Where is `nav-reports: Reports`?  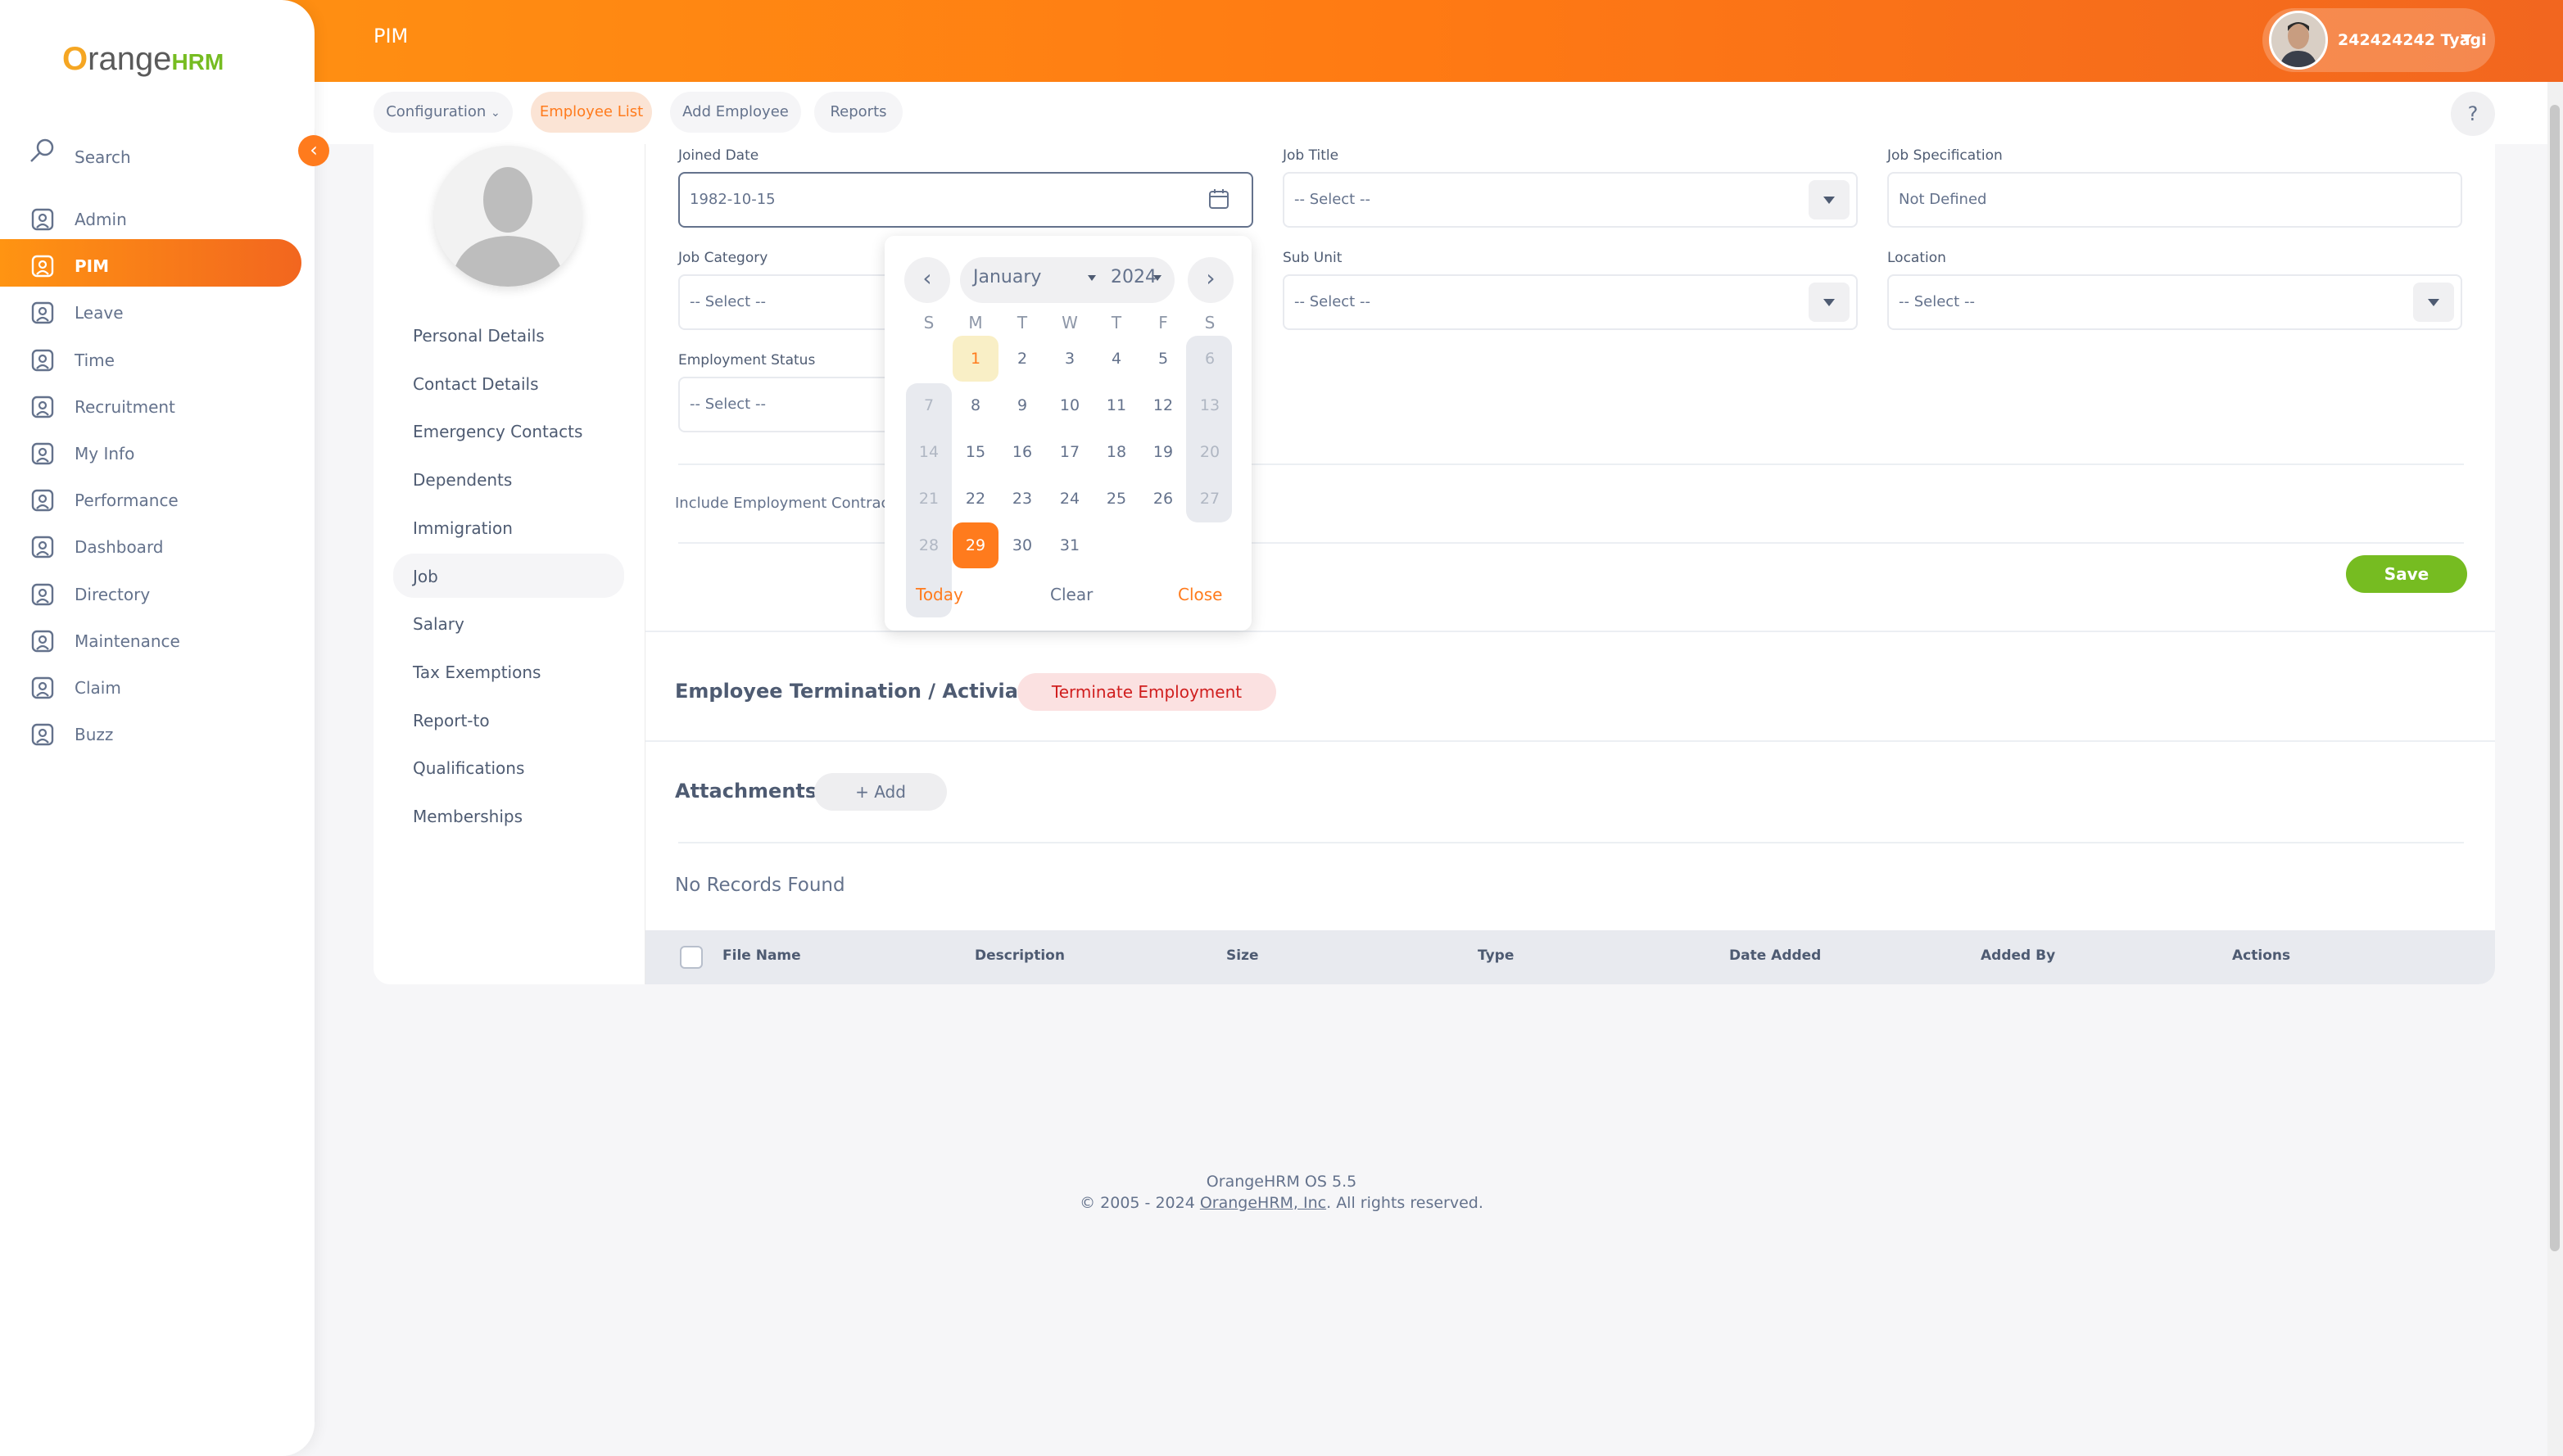
nav-reports: Reports is located at coordinates (859, 113).